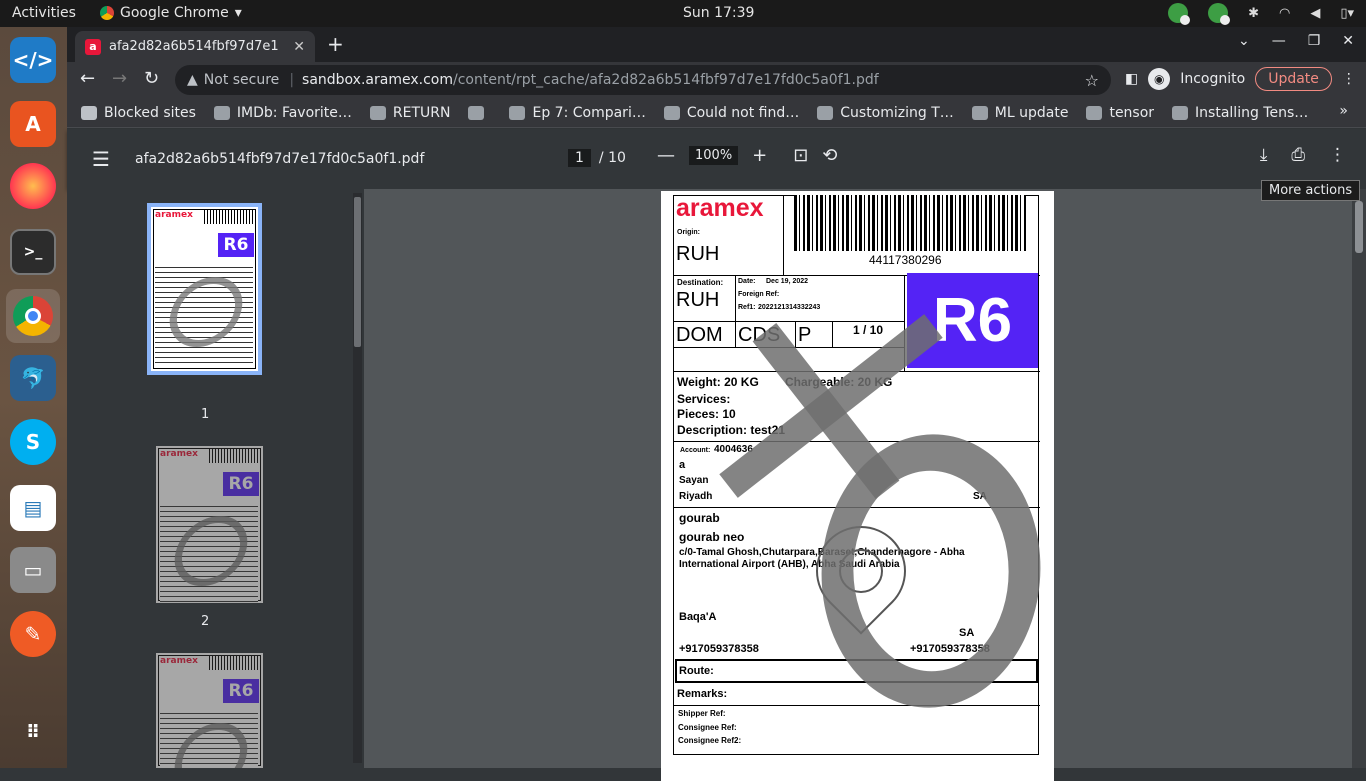  What do you see at coordinates (825, 112) in the screenshot?
I see `video-icon` at bounding box center [825, 112].